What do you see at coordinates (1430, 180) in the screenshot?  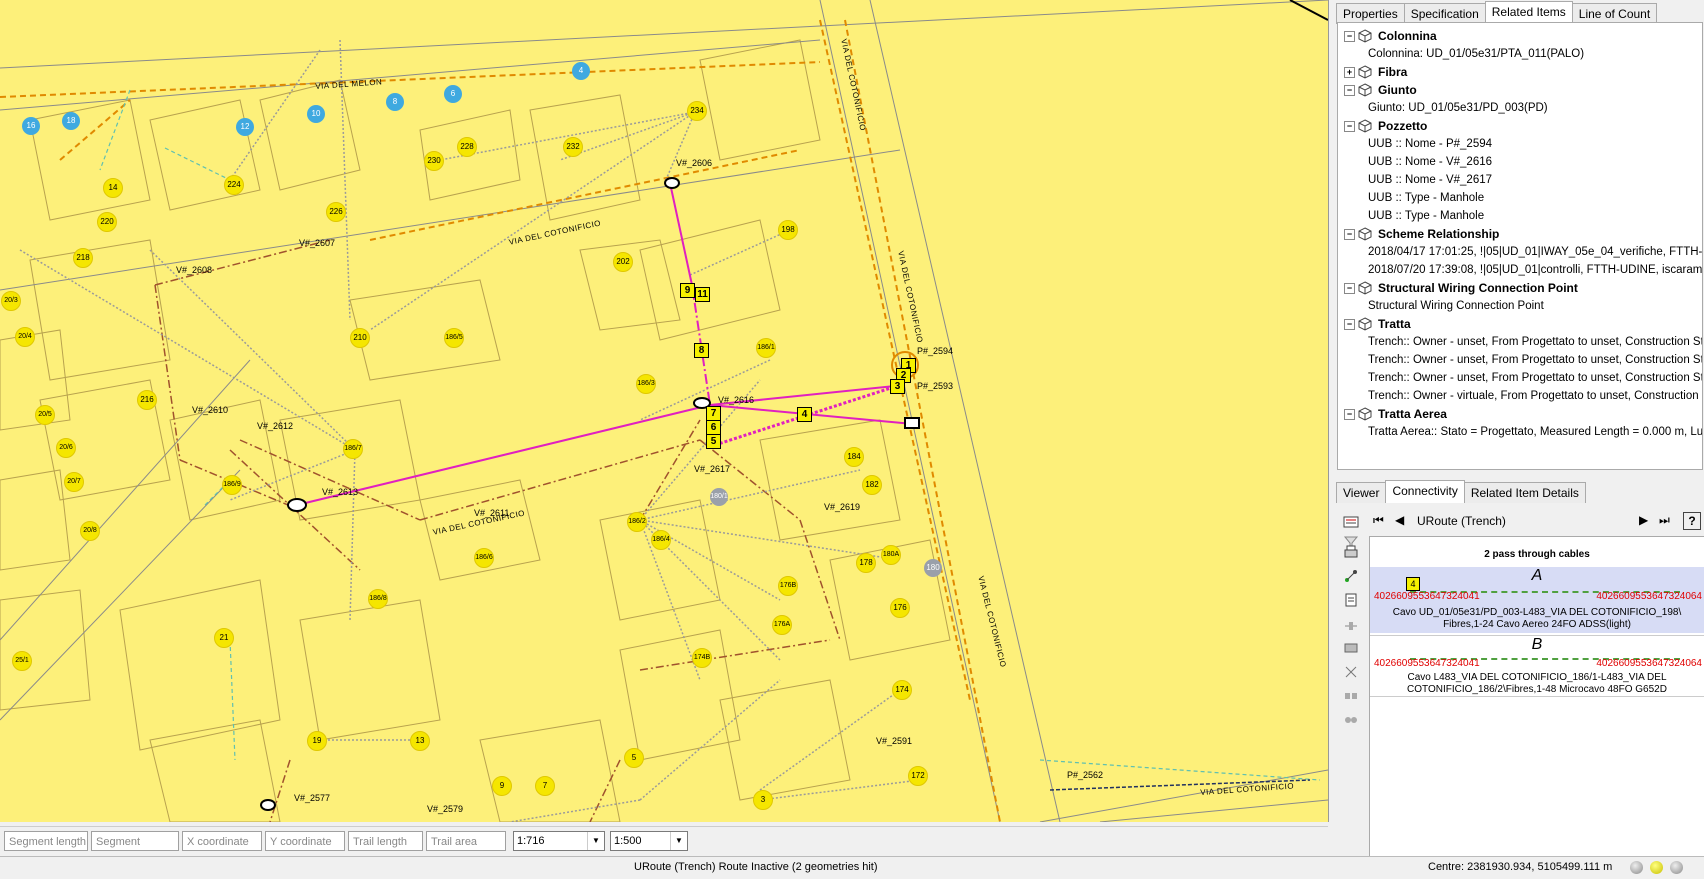 I see `tree-item: UUB :: Nome - V#_2617` at bounding box center [1430, 180].